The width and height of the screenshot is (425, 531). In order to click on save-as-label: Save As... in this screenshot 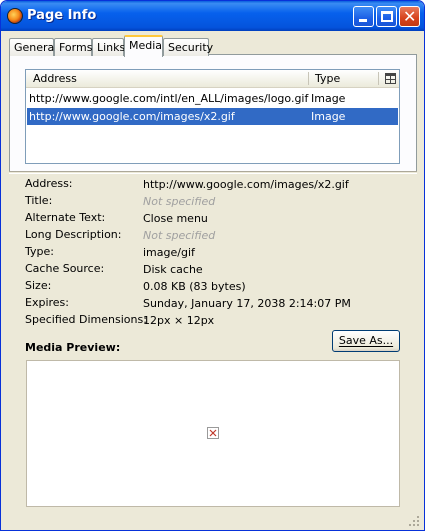, I will do `click(366, 340)`.